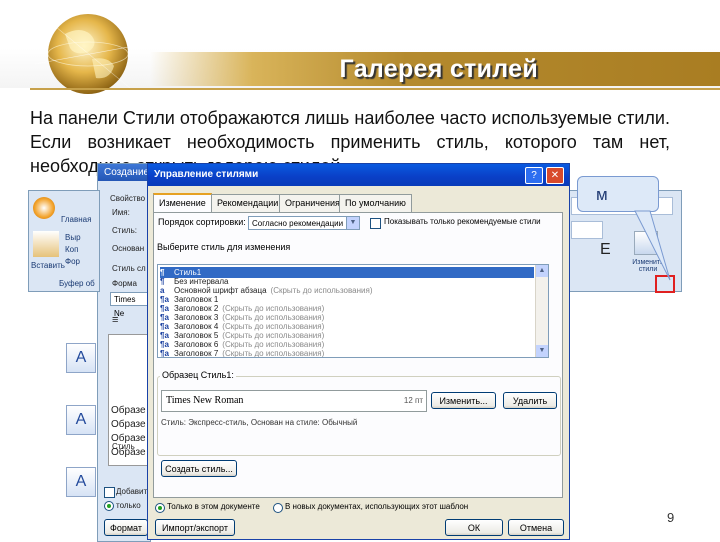  I want to click on clipboard-group-label: Буфер об, so click(77, 283).